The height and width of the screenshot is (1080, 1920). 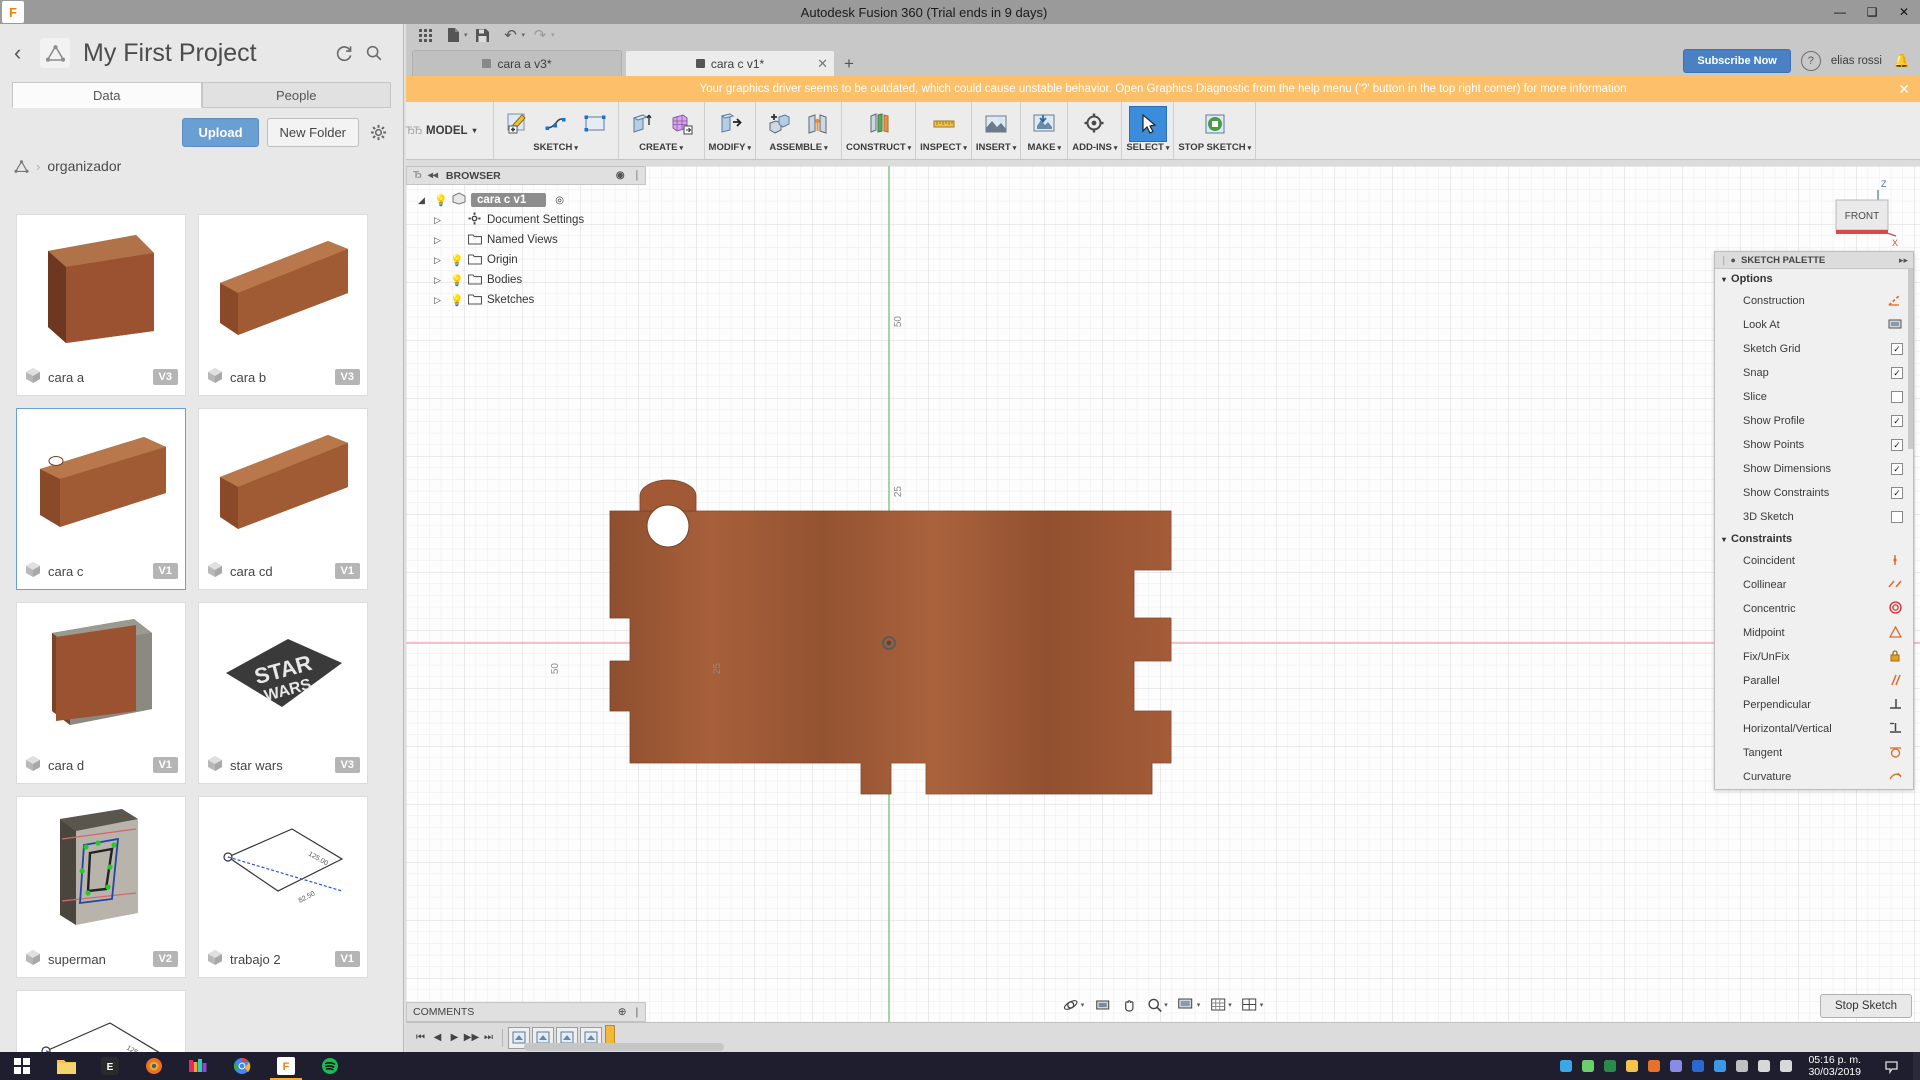 I want to click on breadcrumb-folder: organizador, so click(x=84, y=166).